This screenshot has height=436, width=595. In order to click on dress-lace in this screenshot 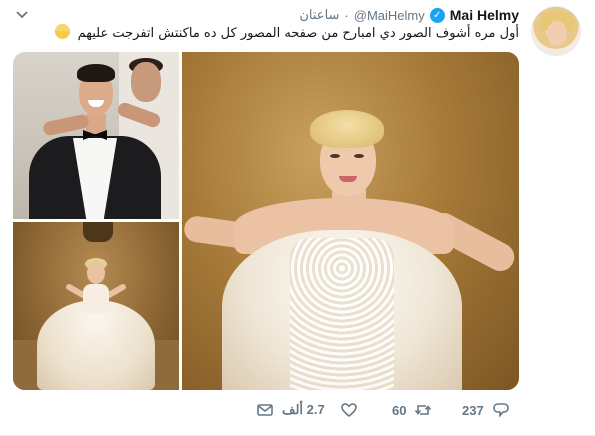, I will do `click(342, 314)`.